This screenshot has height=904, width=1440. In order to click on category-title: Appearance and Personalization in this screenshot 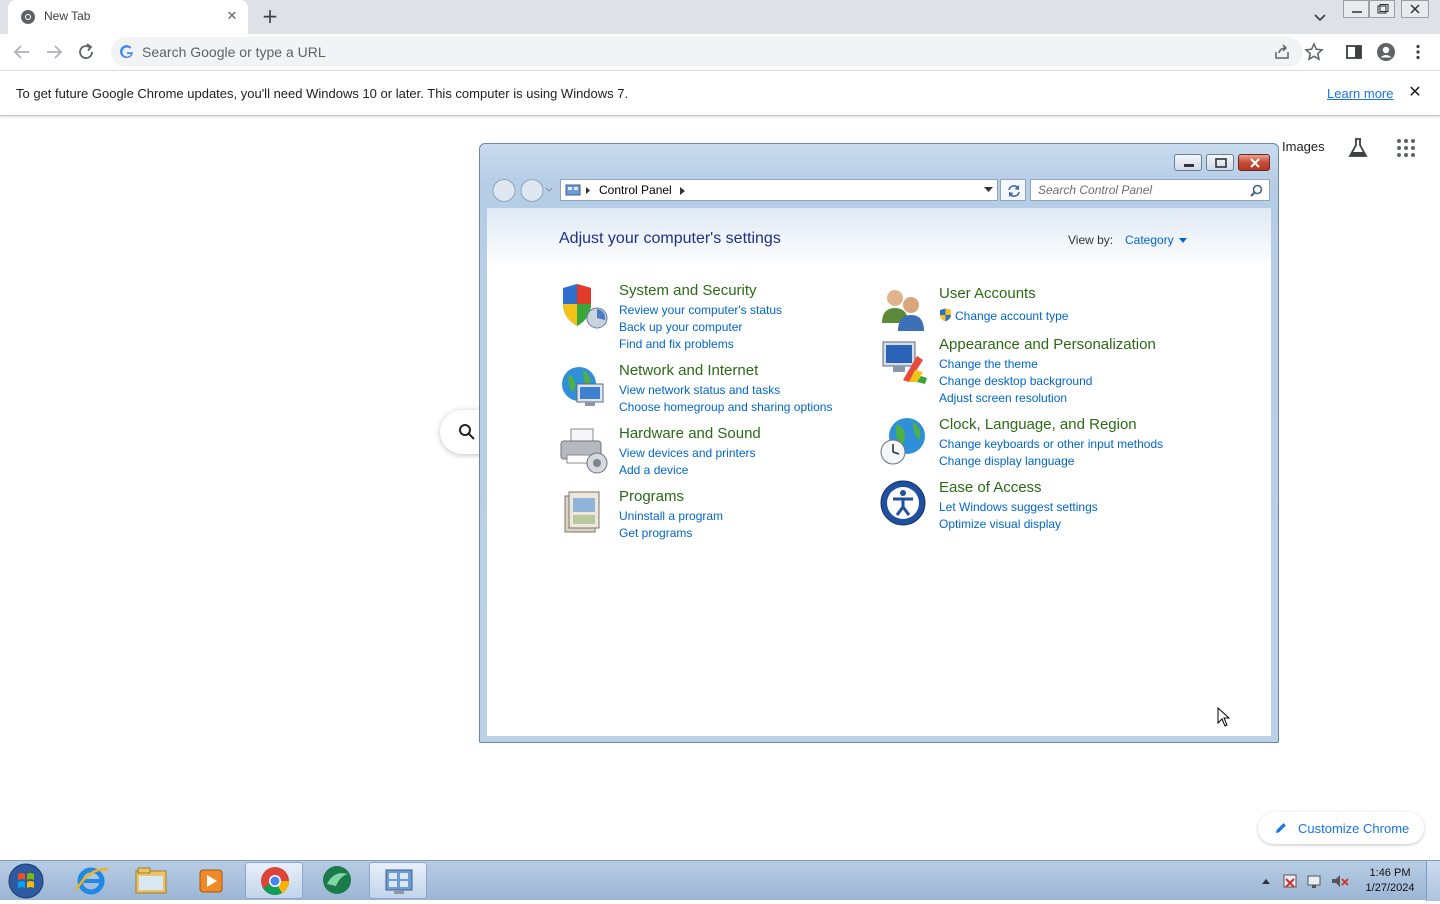, I will do `click(1047, 344)`.